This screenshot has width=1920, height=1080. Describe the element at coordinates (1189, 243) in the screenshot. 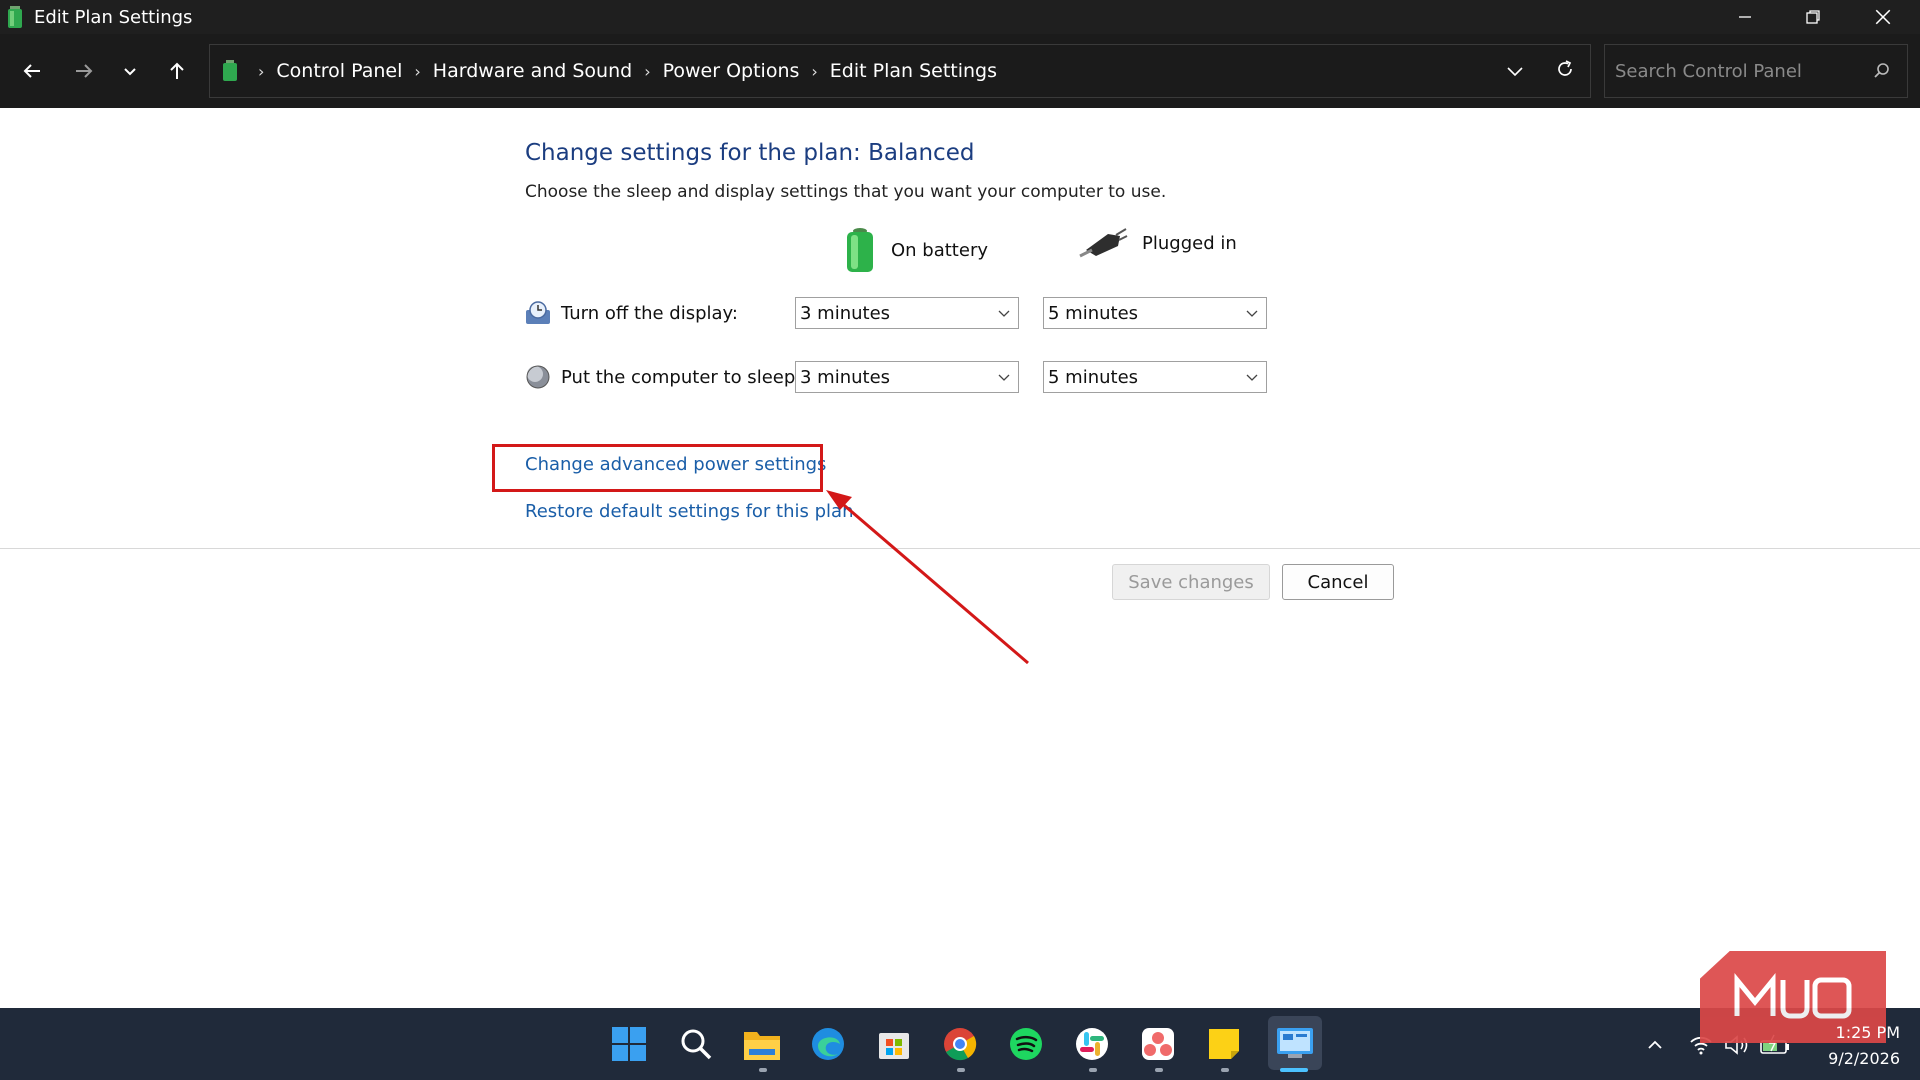

I see `column-label-plugged-in: Plugged in` at that location.